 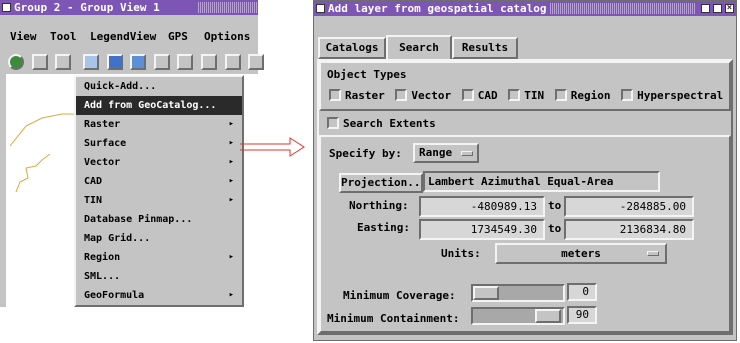 I want to click on minimize-icon, so click(x=705, y=8).